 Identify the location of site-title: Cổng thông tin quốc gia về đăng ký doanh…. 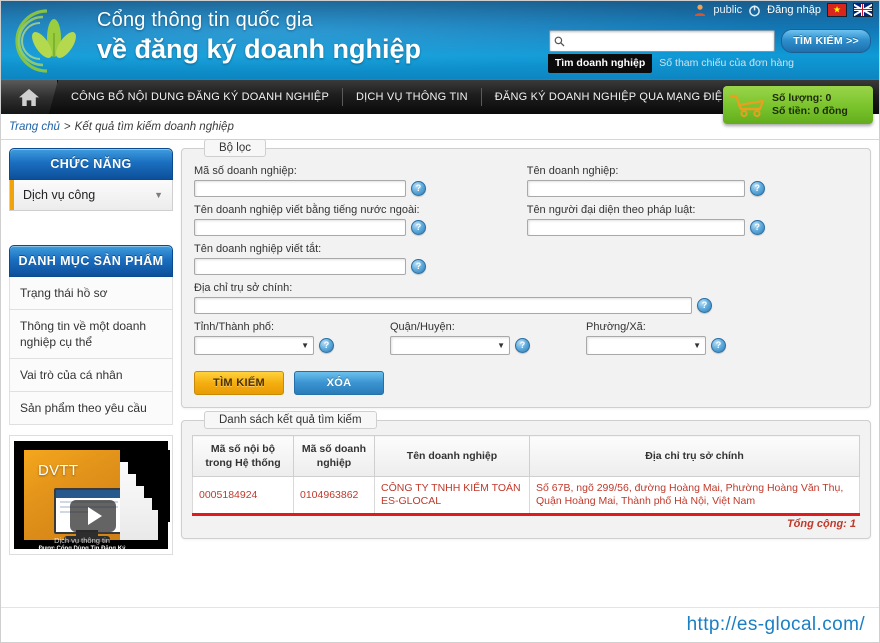
(259, 36).